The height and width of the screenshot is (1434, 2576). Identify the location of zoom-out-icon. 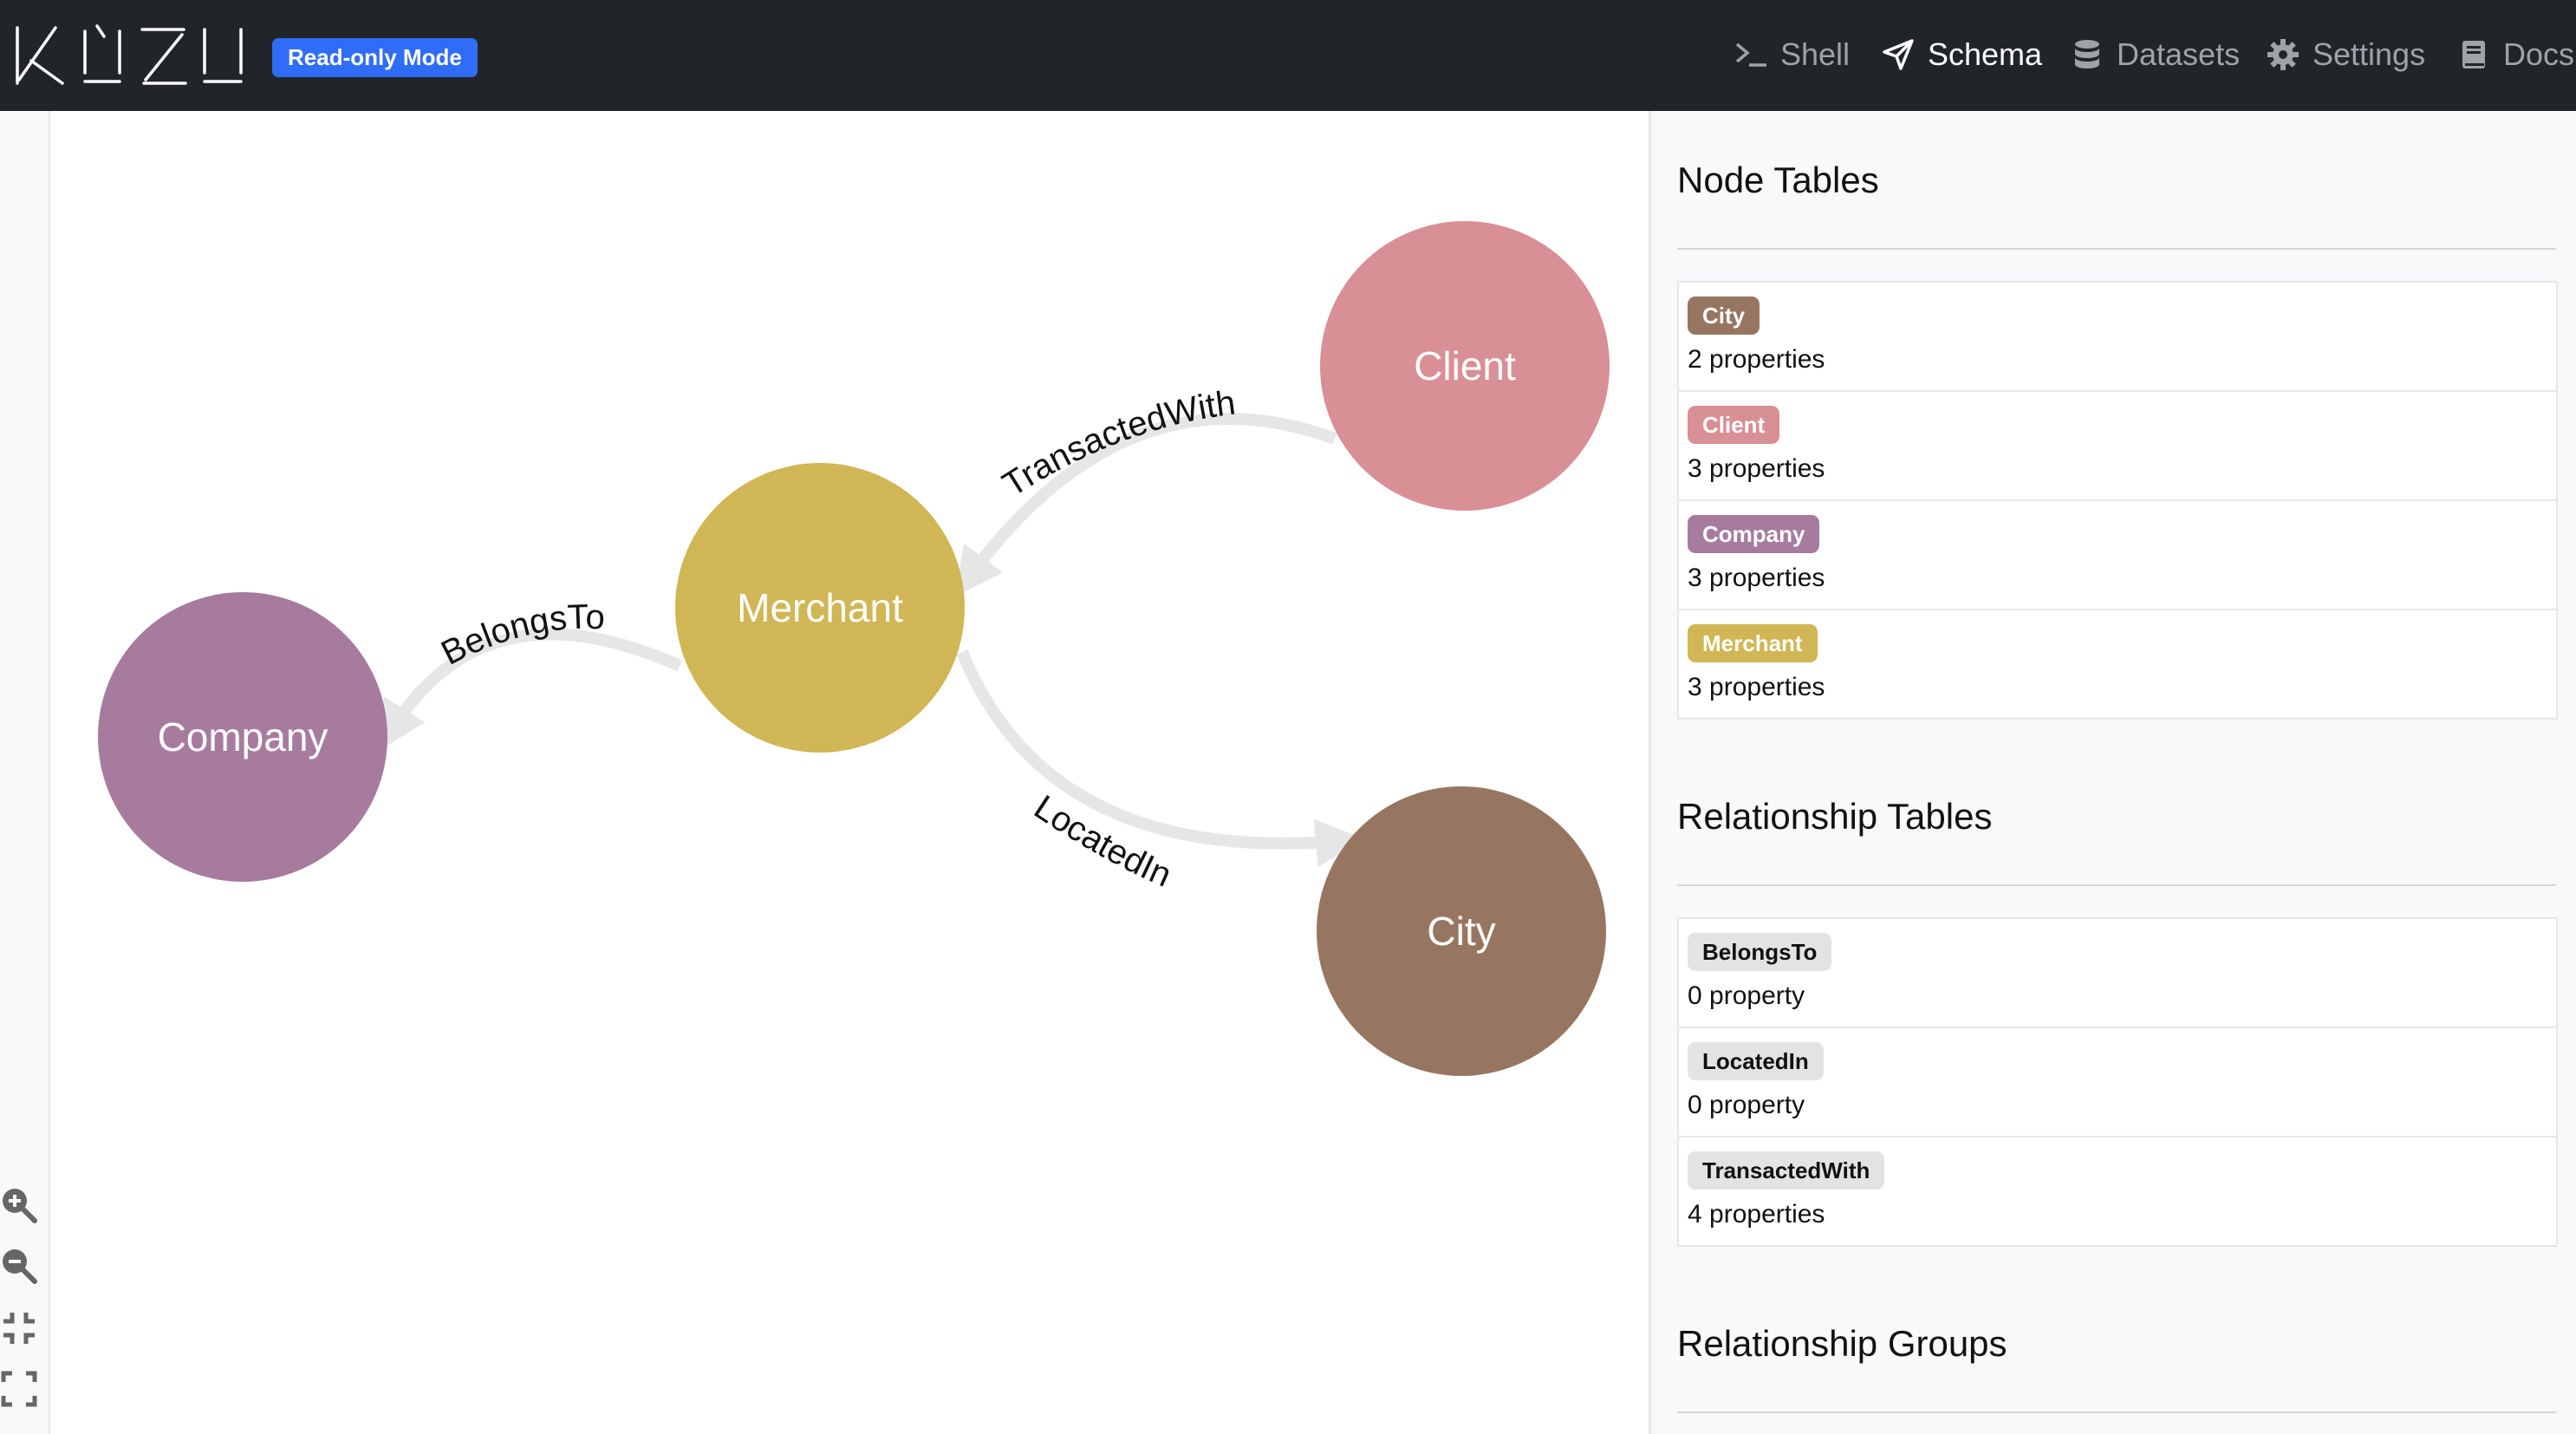
(19, 1266).